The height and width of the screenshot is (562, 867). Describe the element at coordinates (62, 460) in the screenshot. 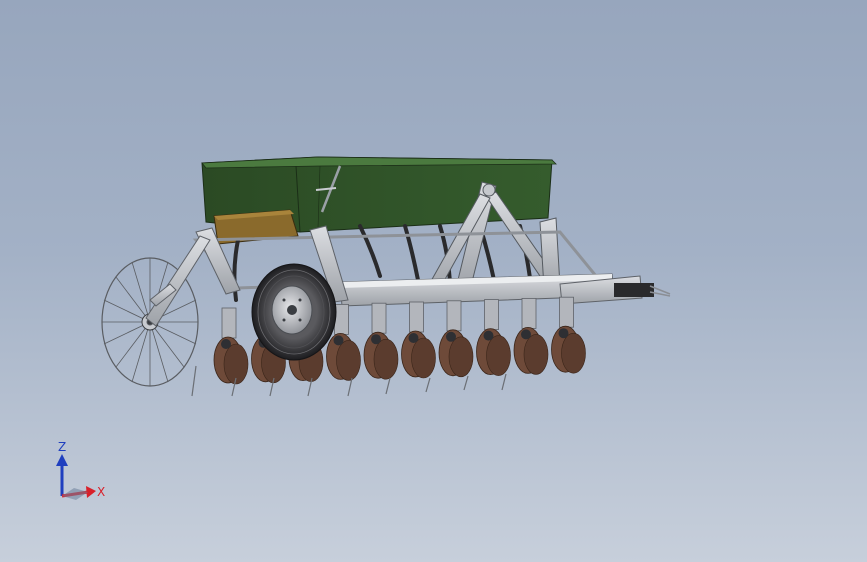

I see `z-axis-arrow-icon` at that location.